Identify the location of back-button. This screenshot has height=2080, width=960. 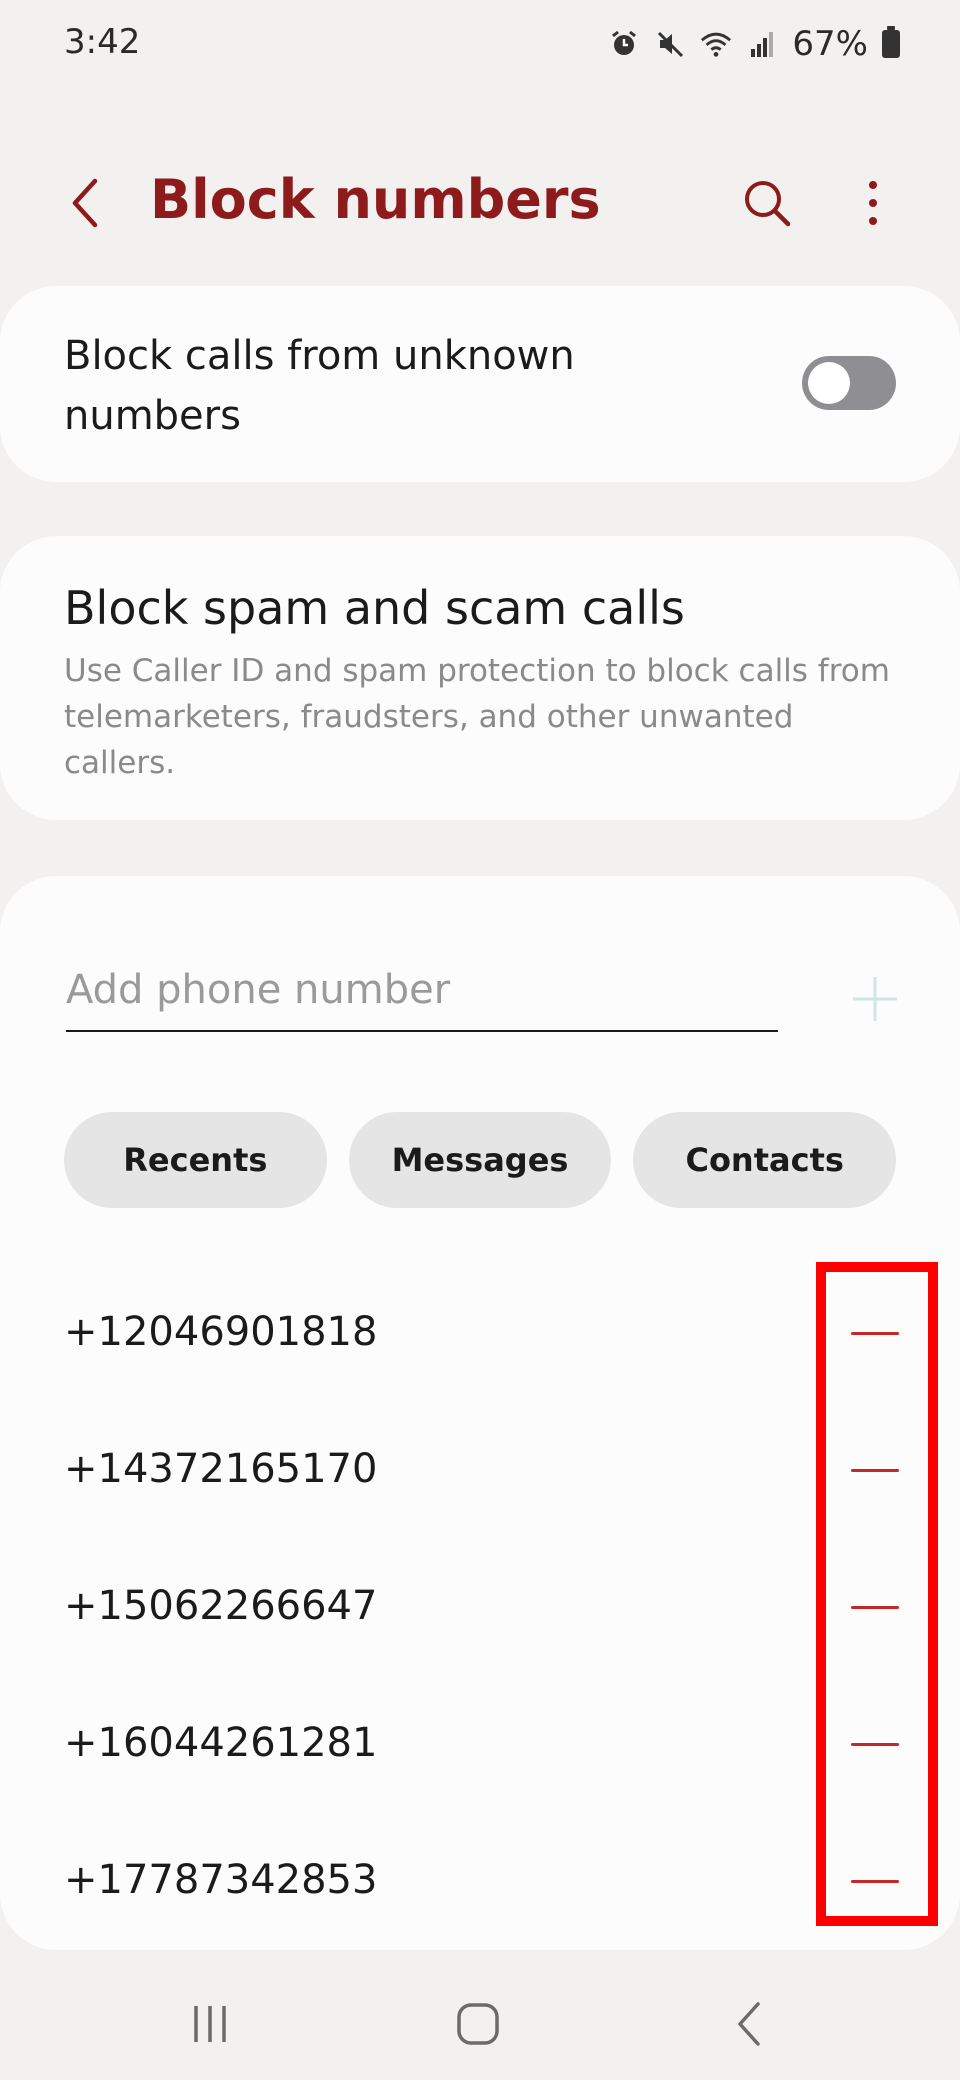
(85, 203).